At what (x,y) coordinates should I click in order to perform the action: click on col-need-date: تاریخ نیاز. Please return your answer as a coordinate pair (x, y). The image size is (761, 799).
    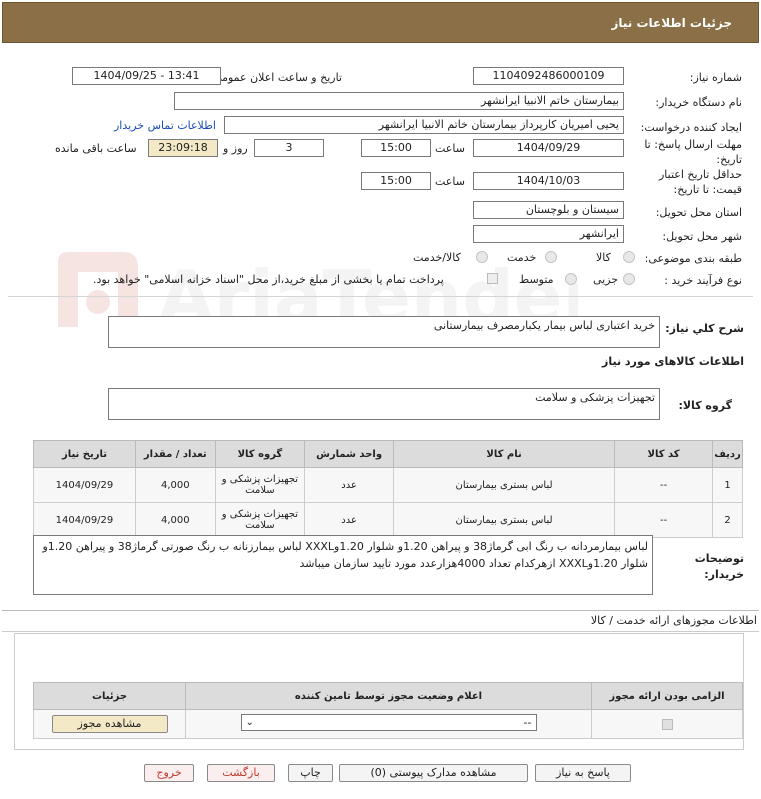
    Looking at the image, I should click on (84, 454).